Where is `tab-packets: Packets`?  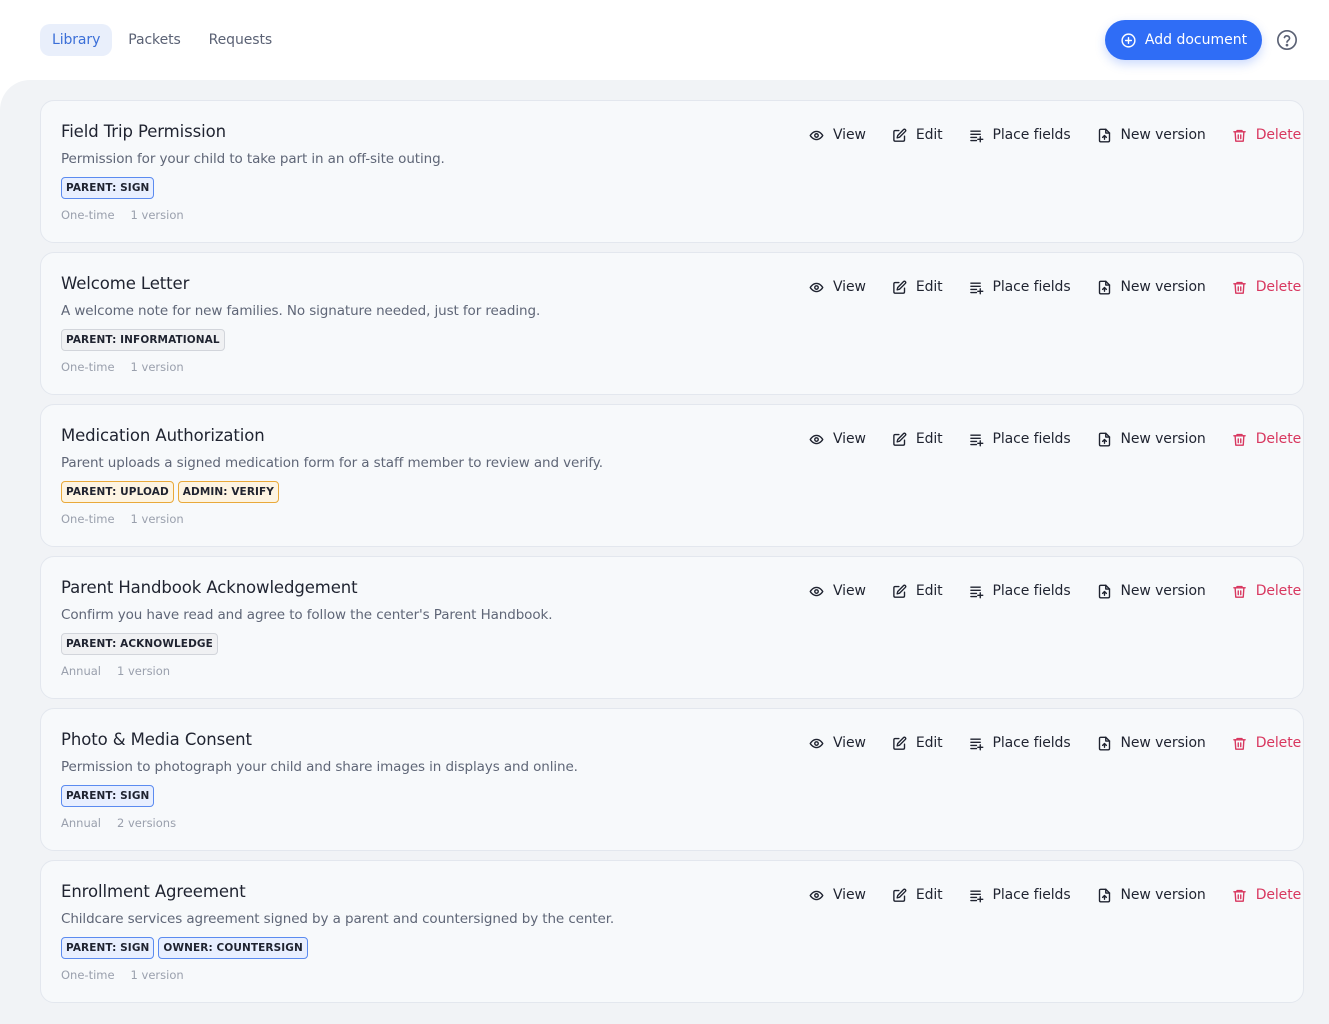 tab-packets: Packets is located at coordinates (154, 40).